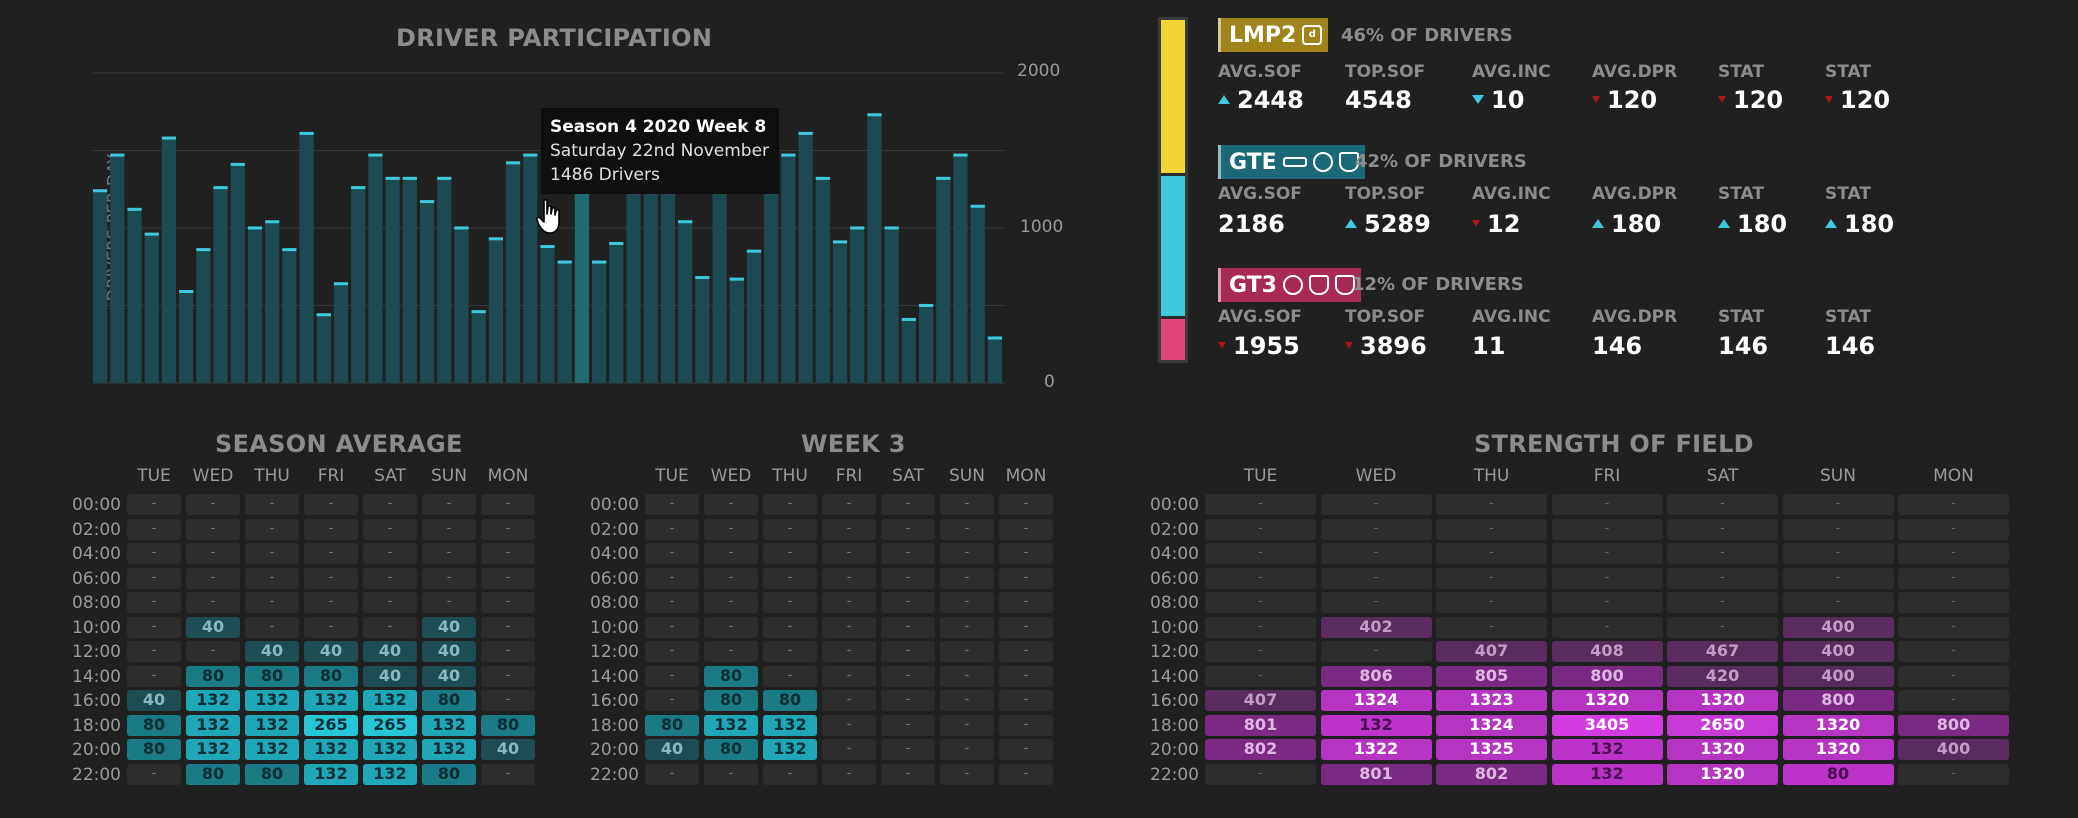 Image resolution: width=2078 pixels, height=818 pixels. Describe the element at coordinates (1953, 725) in the screenshot. I see `heatmap-cell: 800` at that location.